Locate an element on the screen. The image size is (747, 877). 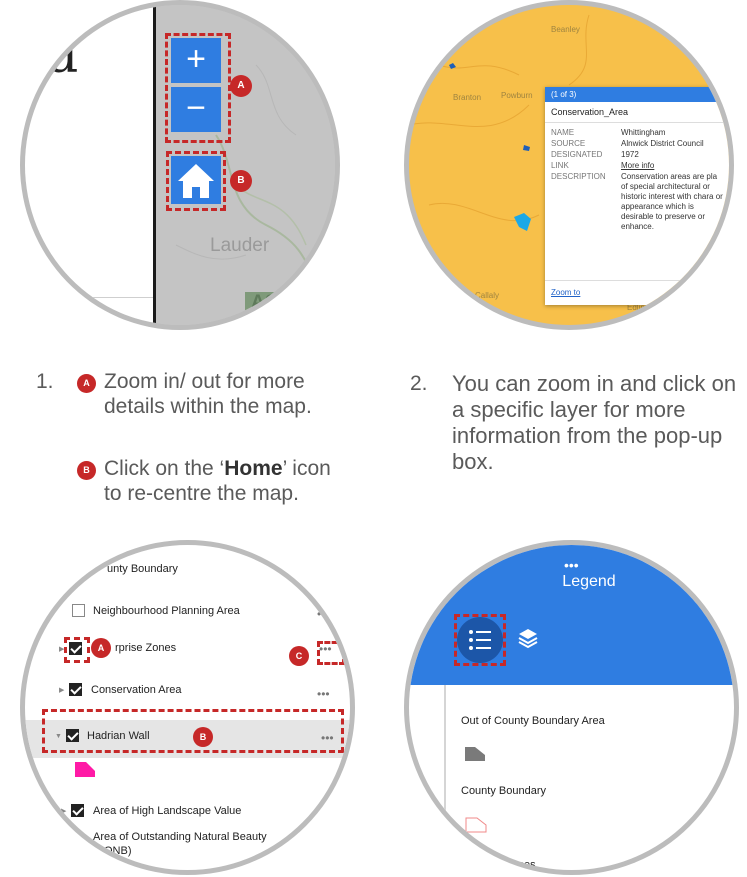
attribute-key: LINK is located at coordinates (560, 165).